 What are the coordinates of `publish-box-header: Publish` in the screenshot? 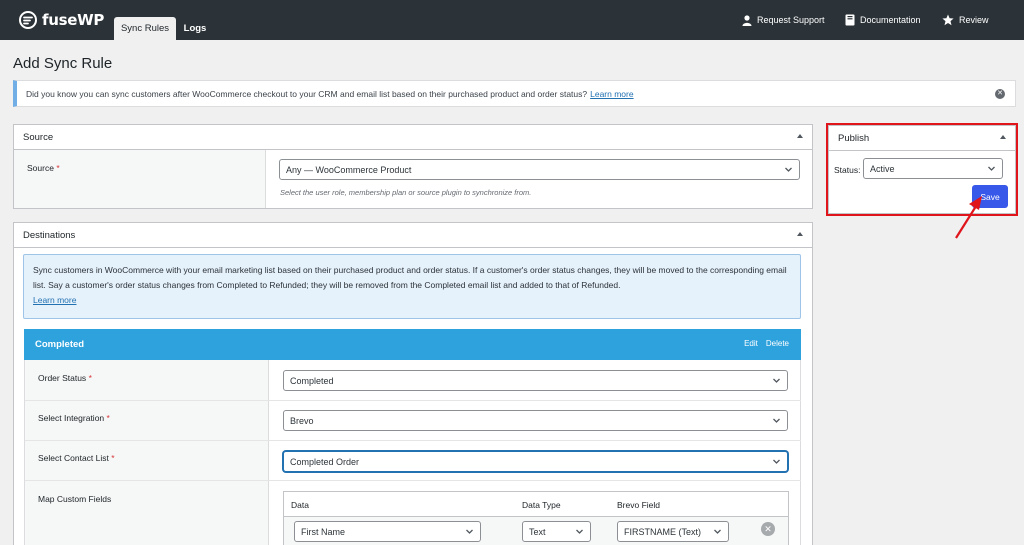 It's located at (922, 138).